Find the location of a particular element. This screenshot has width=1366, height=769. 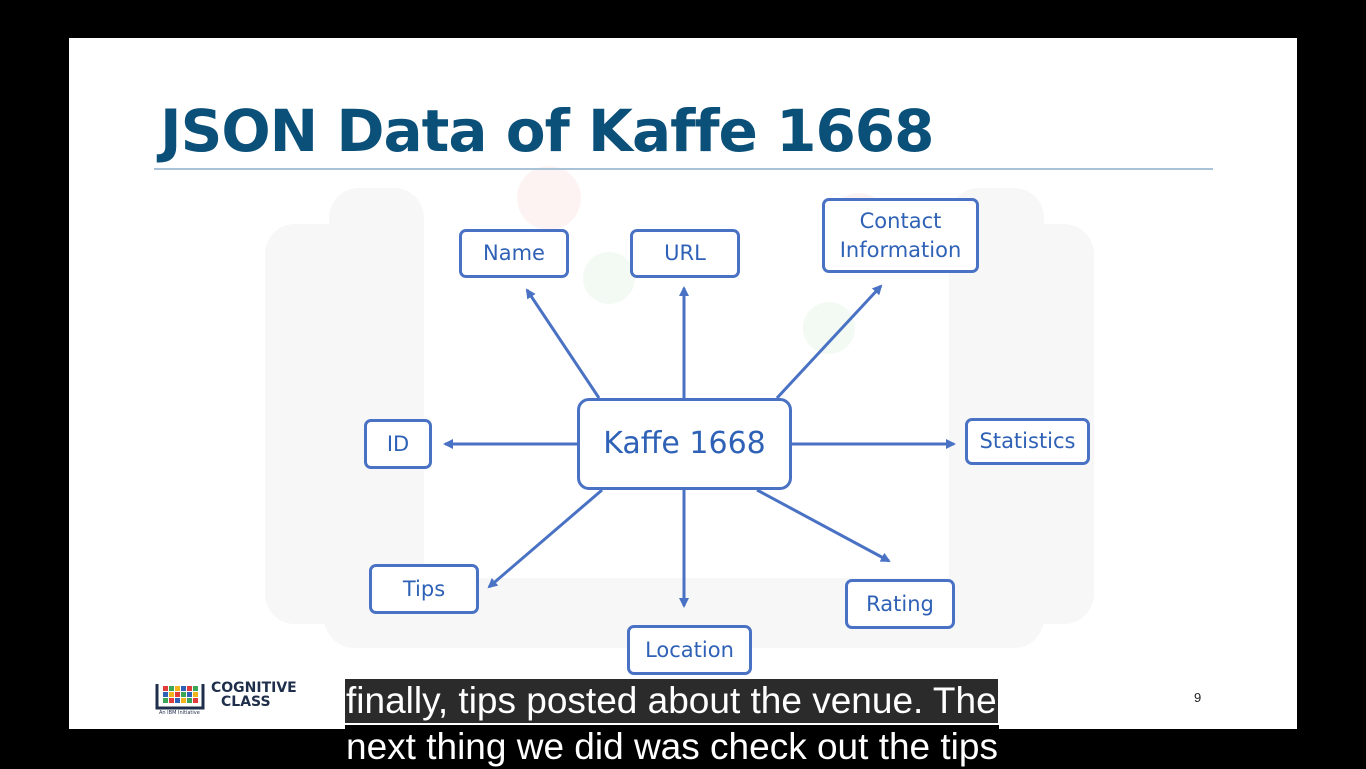

arrow-to-contact is located at coordinates (829, 342).